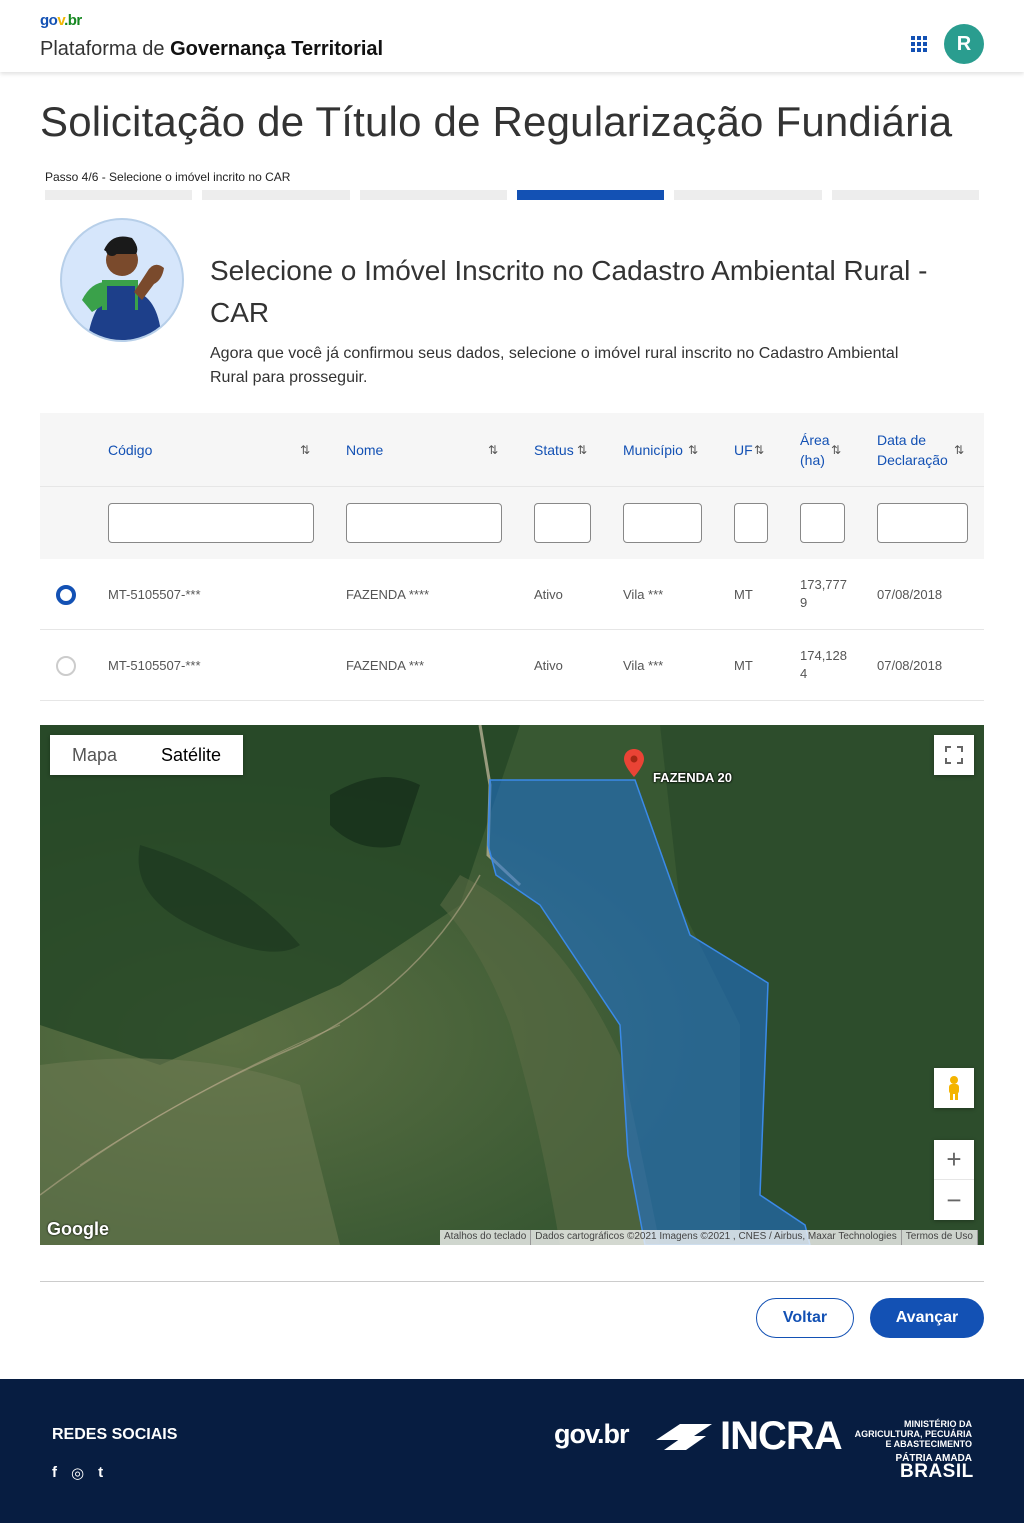 The image size is (1024, 1523). What do you see at coordinates (365, 449) in the screenshot?
I see `column-label: Nome` at bounding box center [365, 449].